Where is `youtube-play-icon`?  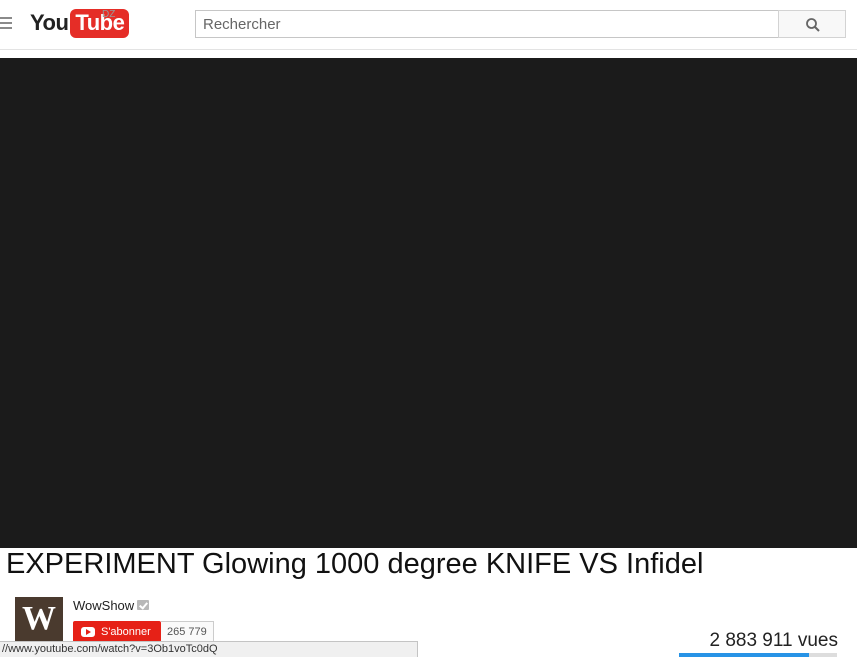 youtube-play-icon is located at coordinates (88, 632).